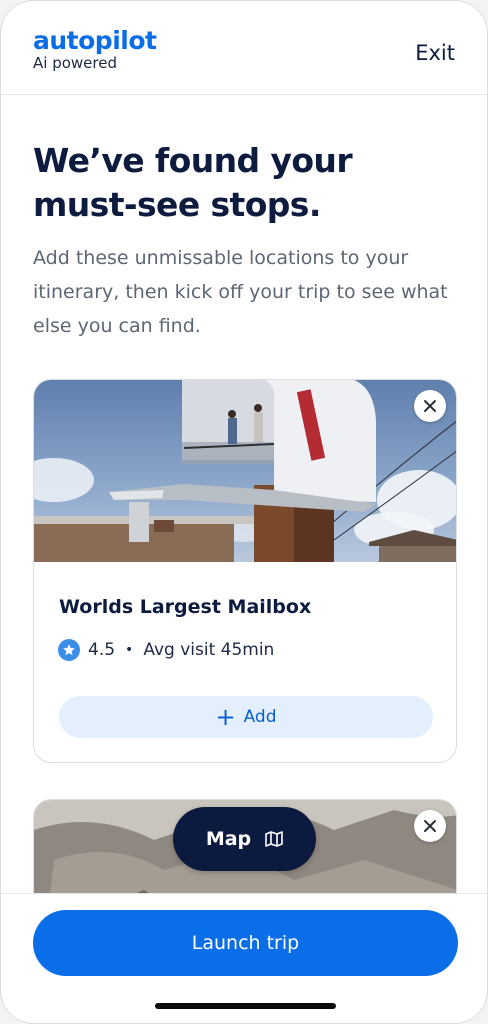 The image size is (488, 1024). I want to click on launch-trip-button: Launch trip, so click(245, 943).